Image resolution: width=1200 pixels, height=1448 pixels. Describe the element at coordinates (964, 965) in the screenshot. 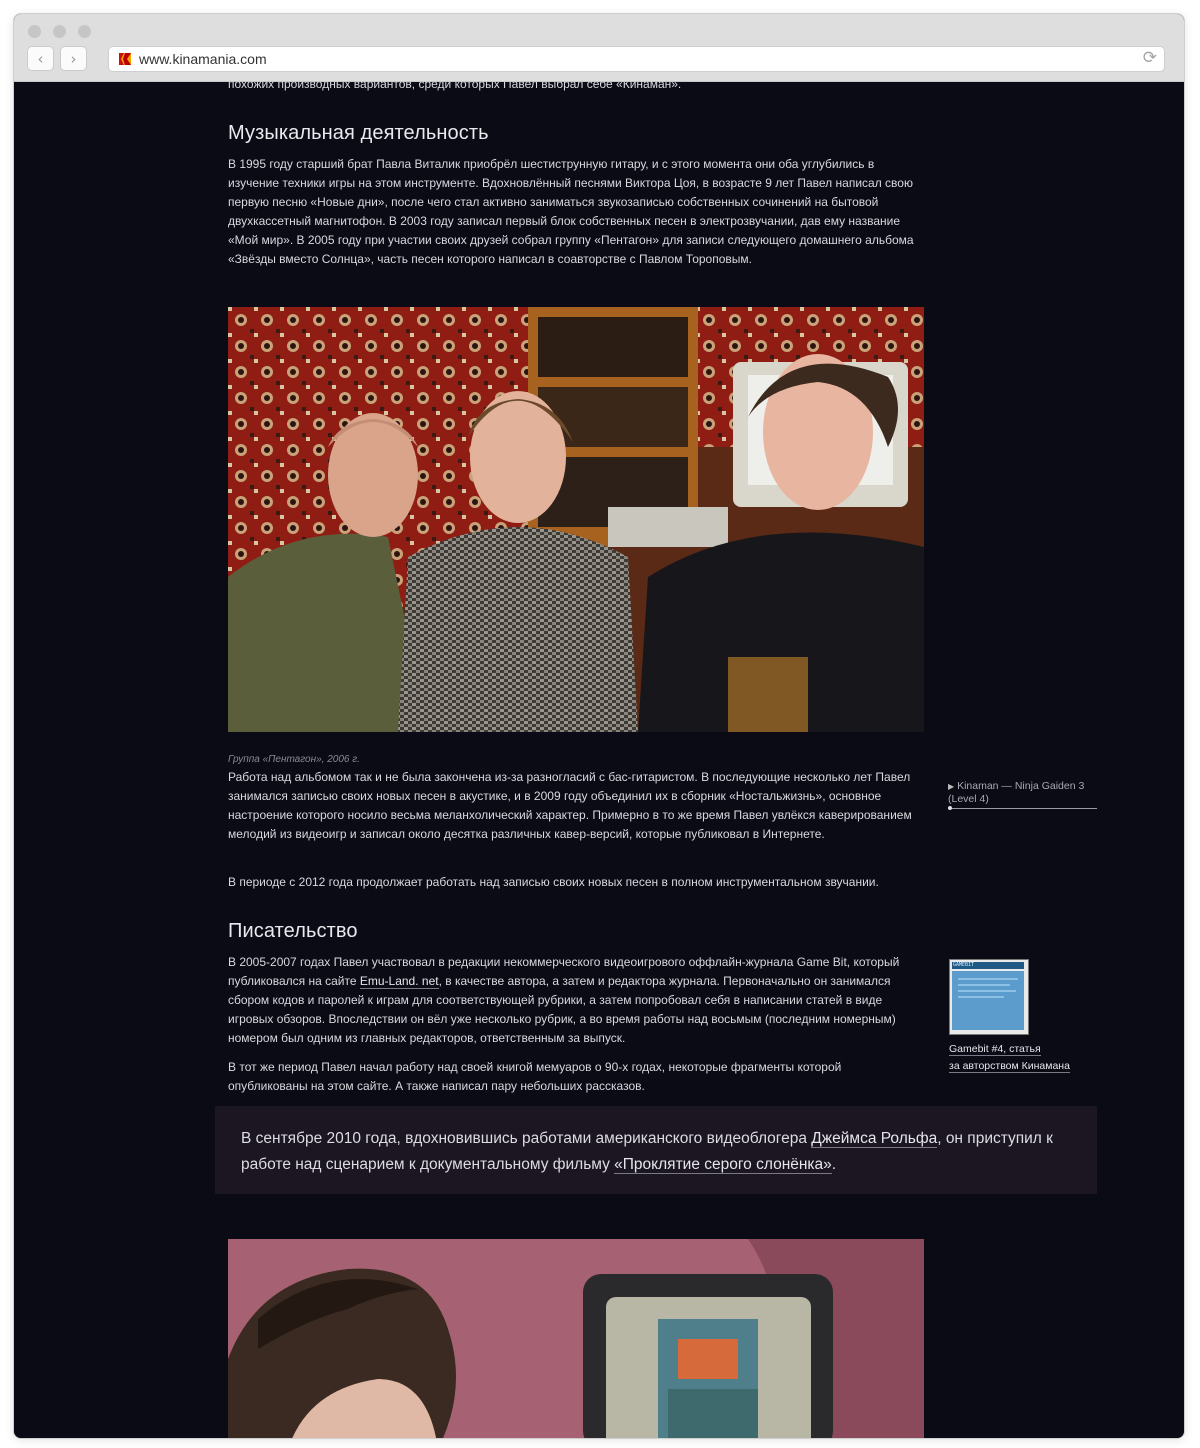

I see `thumb-label: GAMEBIT` at that location.